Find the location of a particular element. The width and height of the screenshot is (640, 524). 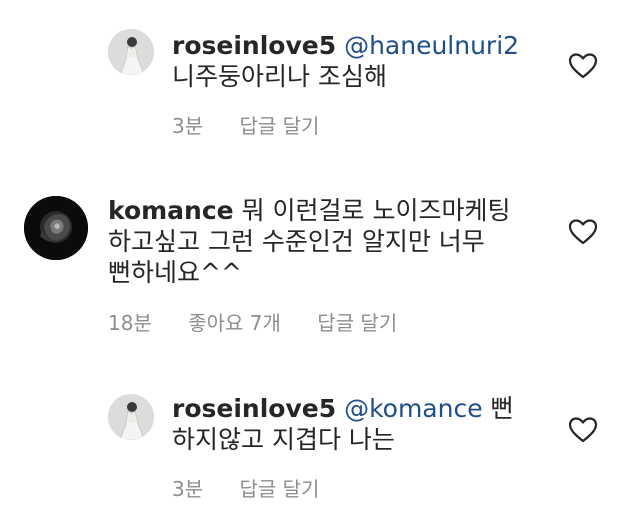

comment-time: 18분 is located at coordinates (130, 323).